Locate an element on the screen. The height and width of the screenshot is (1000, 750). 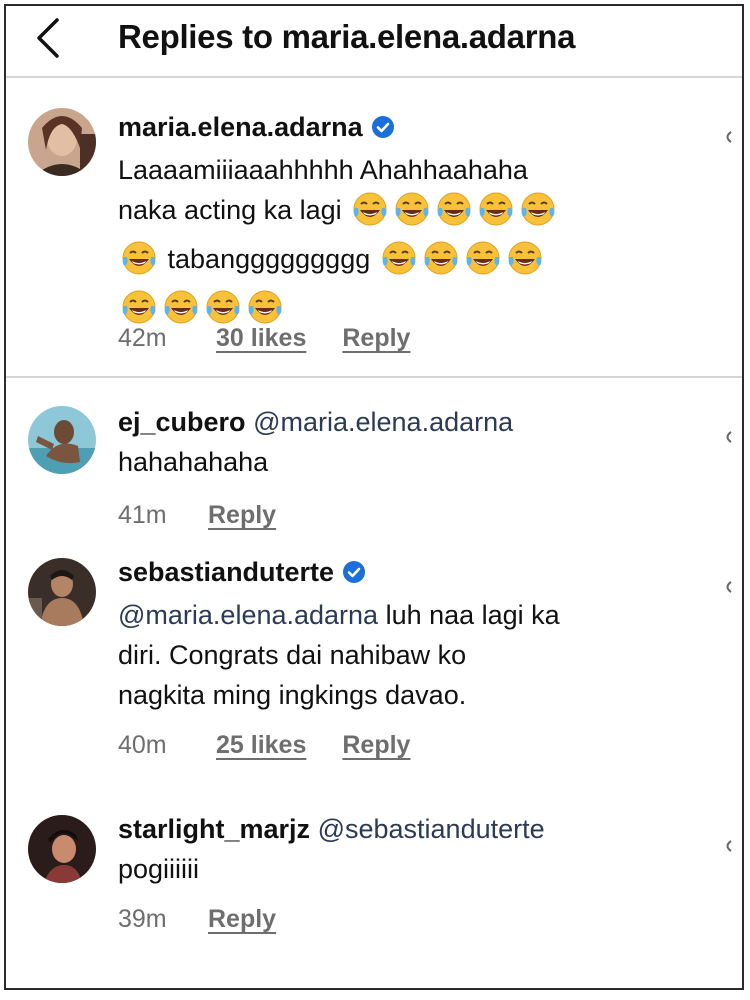
comment-text: pogiiiiii is located at coordinates (159, 869).